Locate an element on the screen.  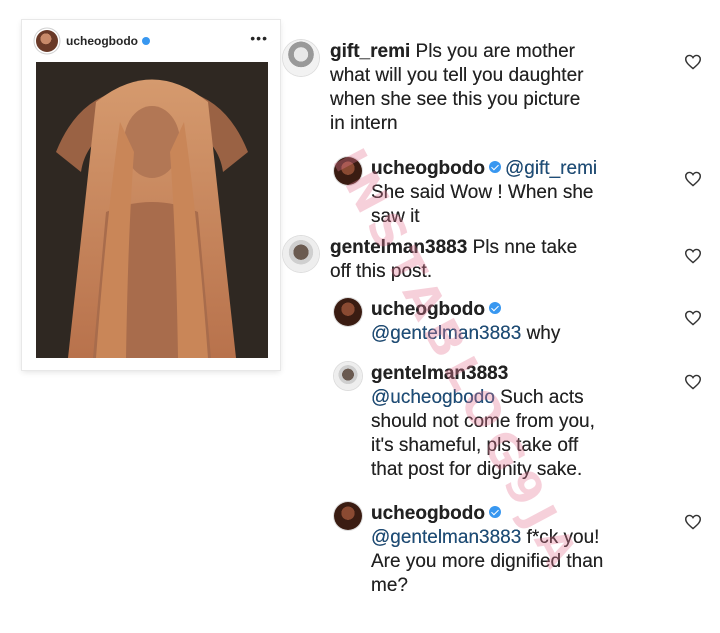
mention-link: @gift_remi is located at coordinates (551, 168).